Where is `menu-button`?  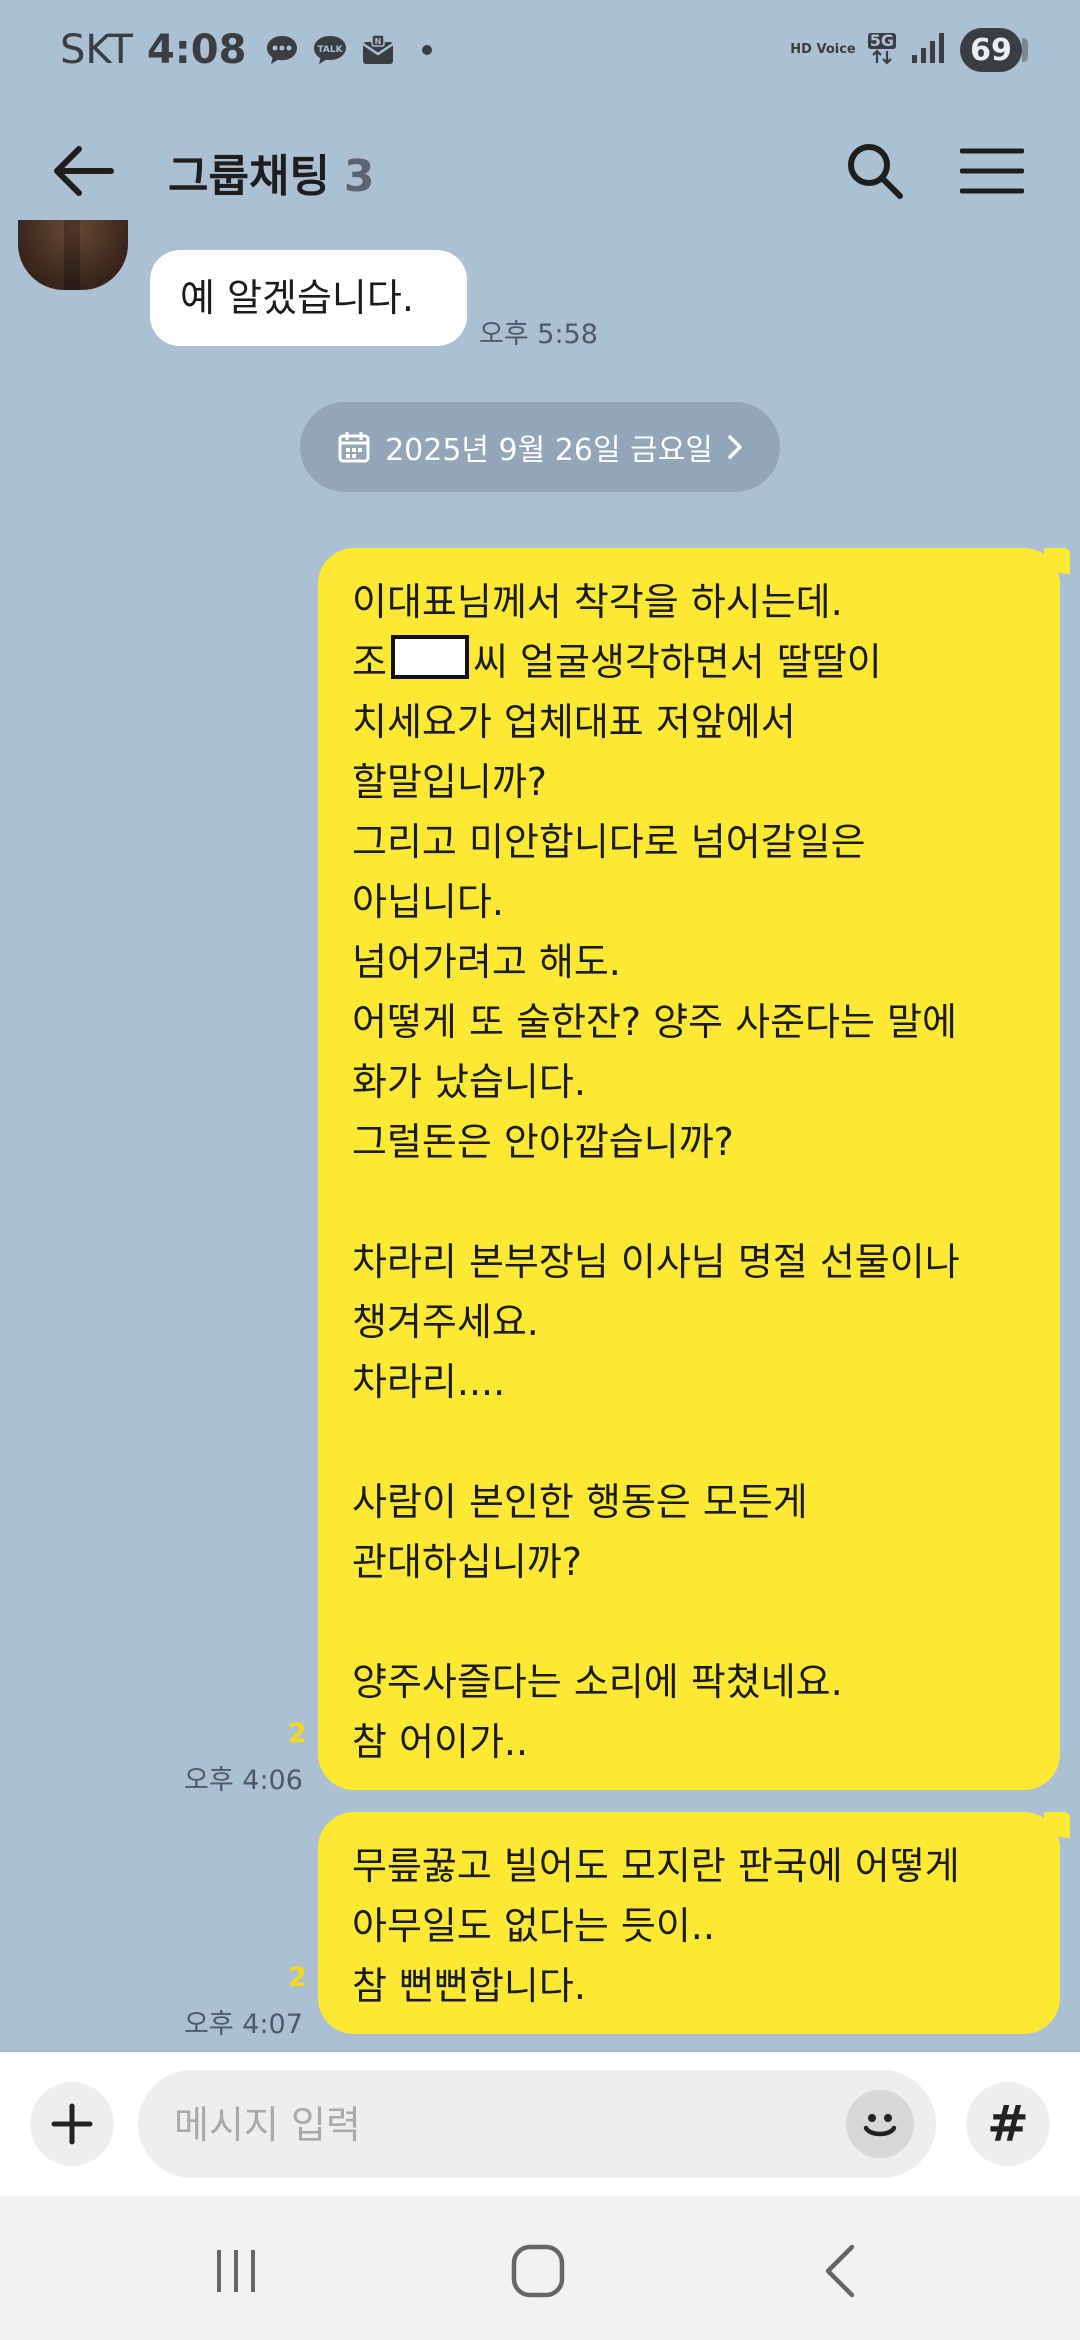
menu-button is located at coordinates (992, 171).